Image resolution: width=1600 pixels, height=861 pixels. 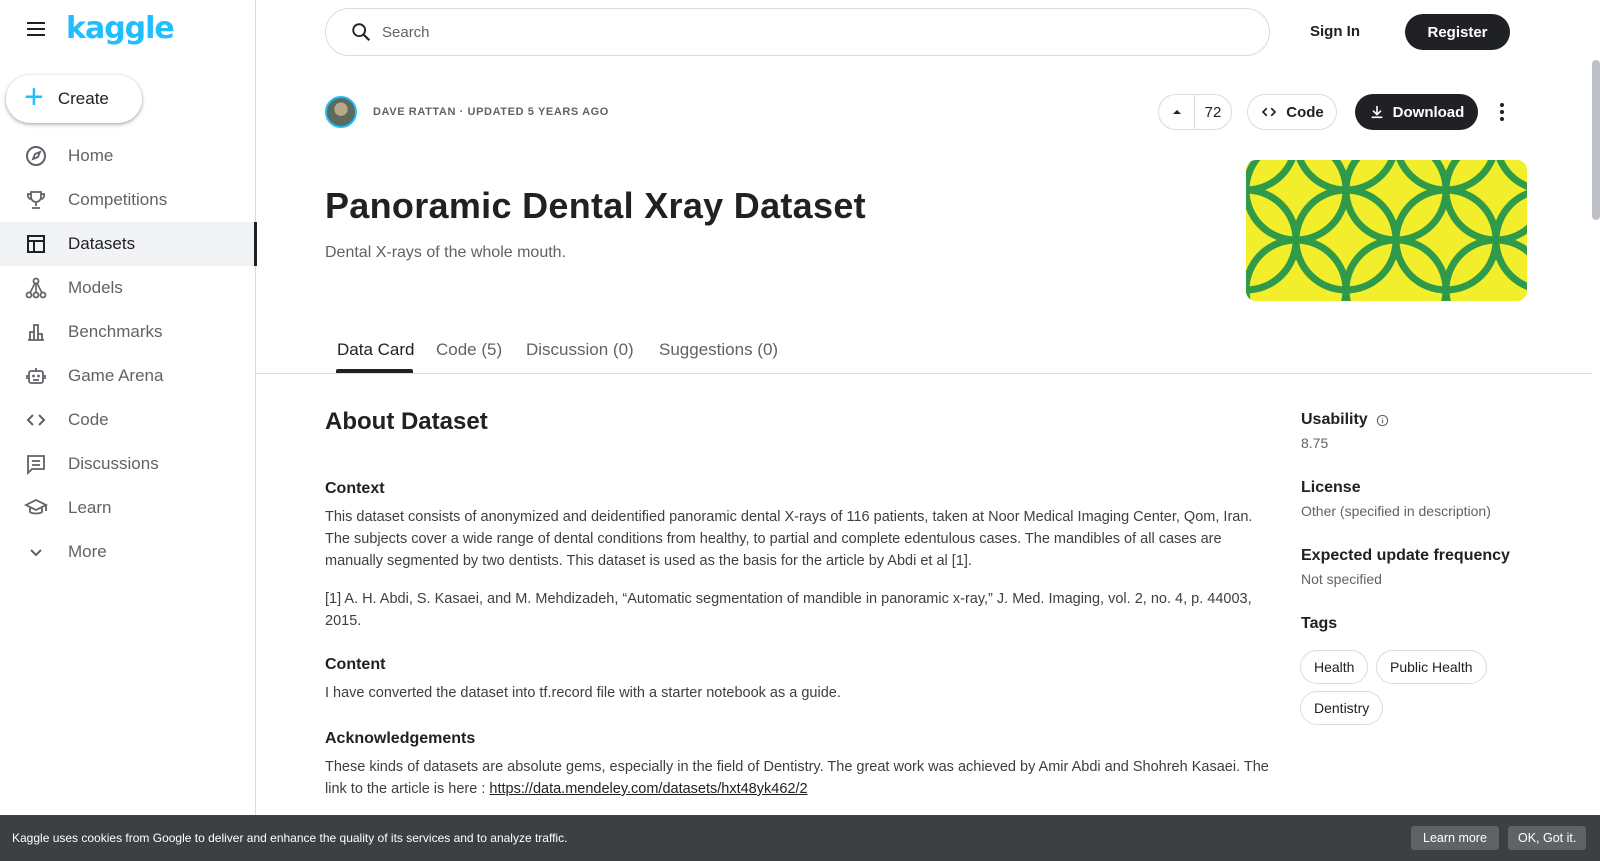 I want to click on usability-value: 8.75, so click(x=1315, y=443).